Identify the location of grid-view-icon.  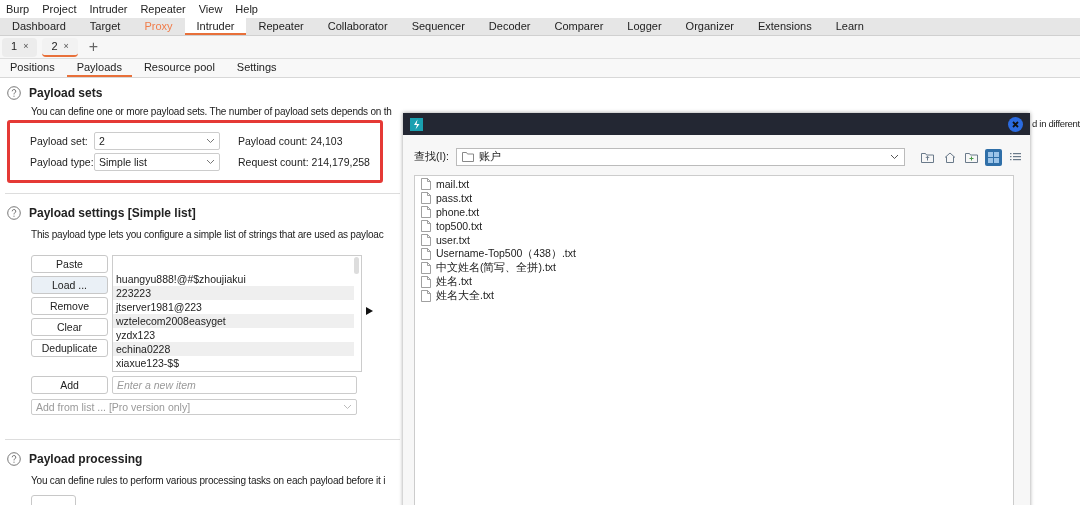
(993, 157).